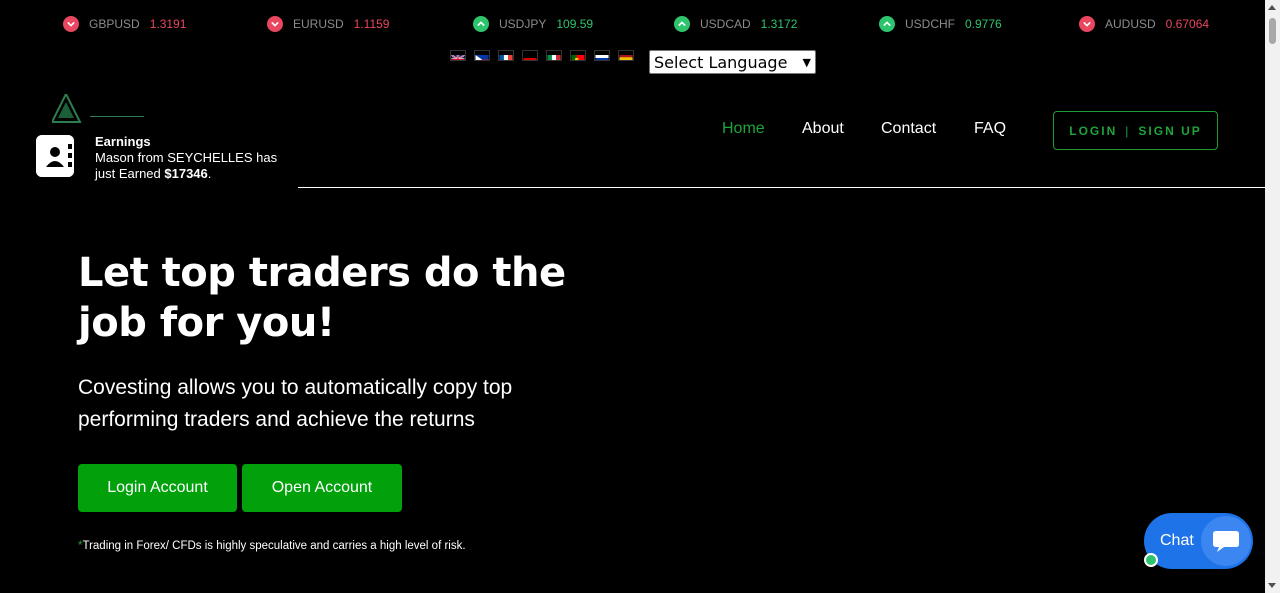 The height and width of the screenshot is (593, 1280). I want to click on scroll-down-arrow-icon, so click(1272, 585).